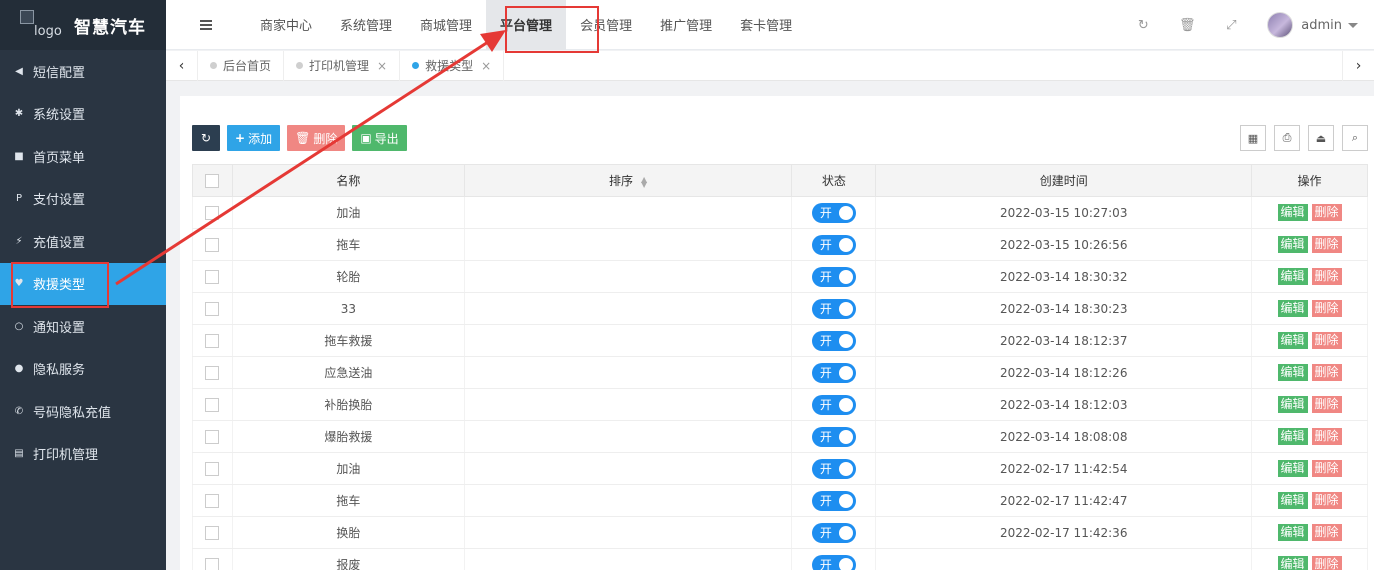 The image size is (1374, 570). What do you see at coordinates (628, 276) in the screenshot?
I see `sort-cell` at bounding box center [628, 276].